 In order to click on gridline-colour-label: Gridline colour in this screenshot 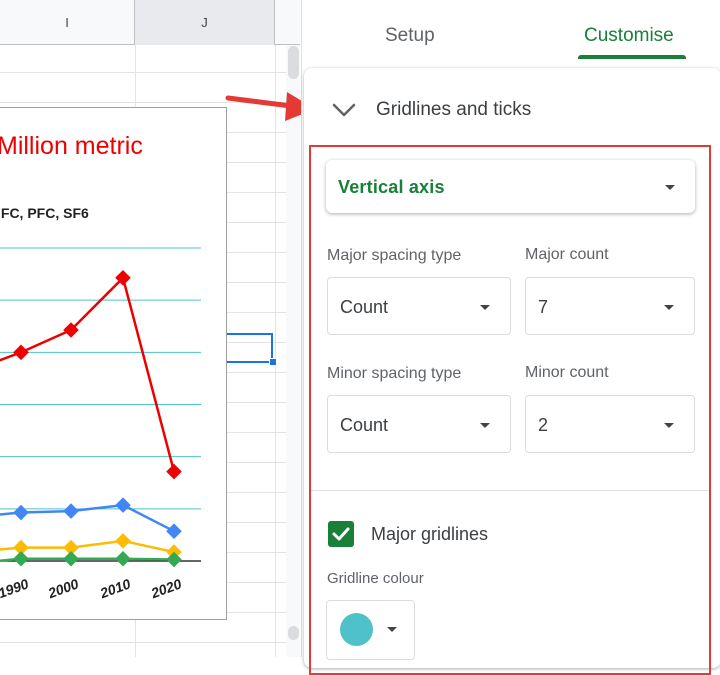, I will do `click(375, 578)`.